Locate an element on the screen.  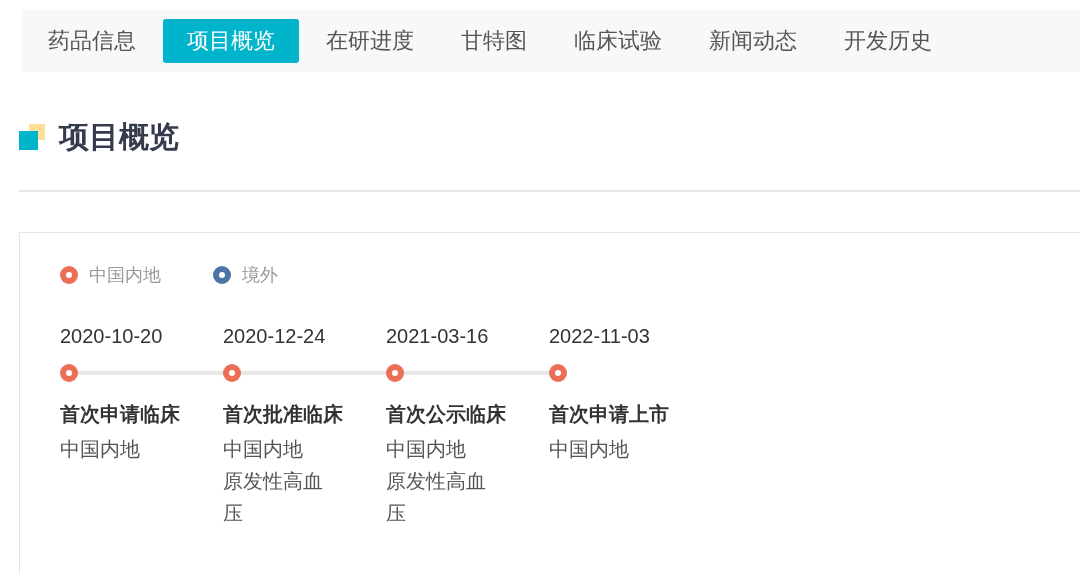
legend-label: 境外 is located at coordinates (260, 275).